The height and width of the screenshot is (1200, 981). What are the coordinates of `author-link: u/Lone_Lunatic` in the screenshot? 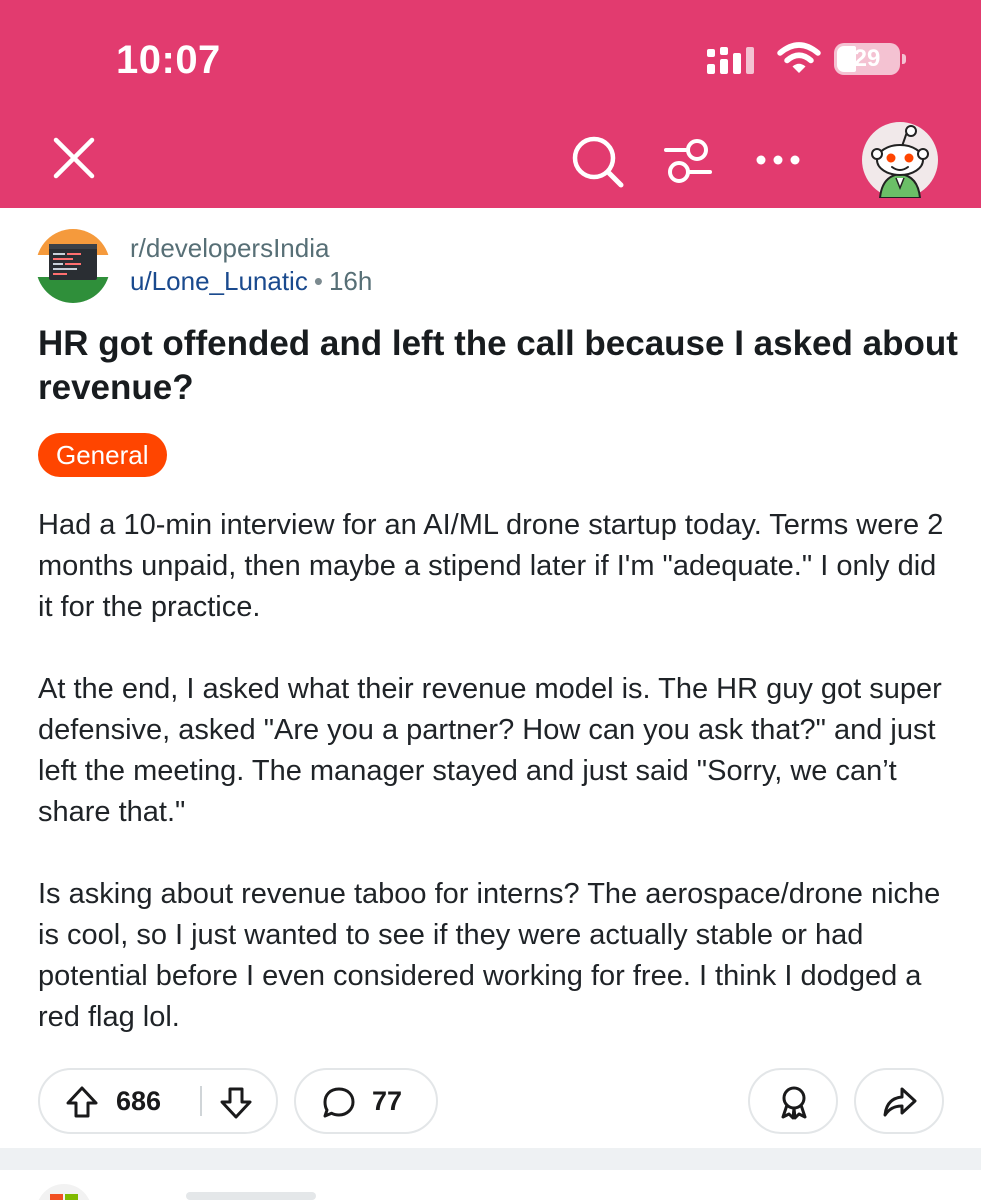 It's located at (219, 281).